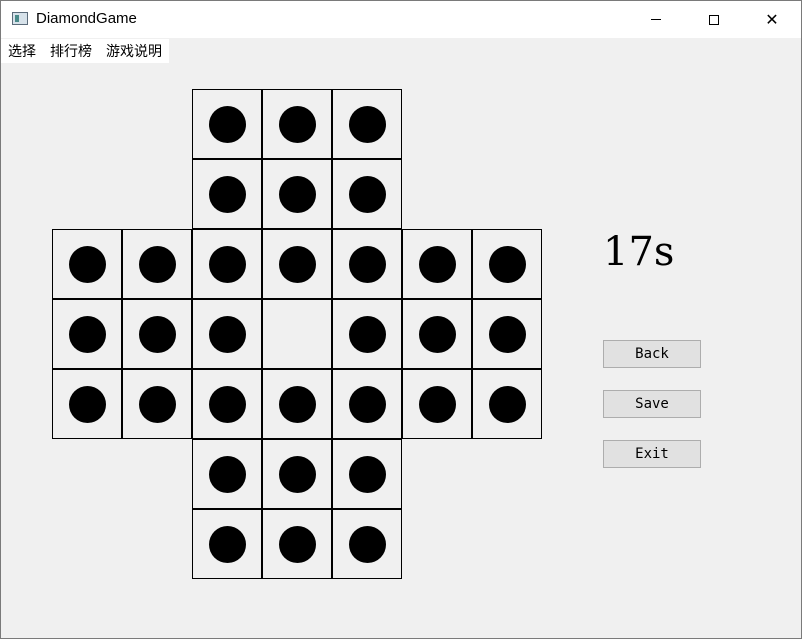 The image size is (802, 639). What do you see at coordinates (71, 51) in the screenshot?
I see `menu-leaderboard: 排行榜` at bounding box center [71, 51].